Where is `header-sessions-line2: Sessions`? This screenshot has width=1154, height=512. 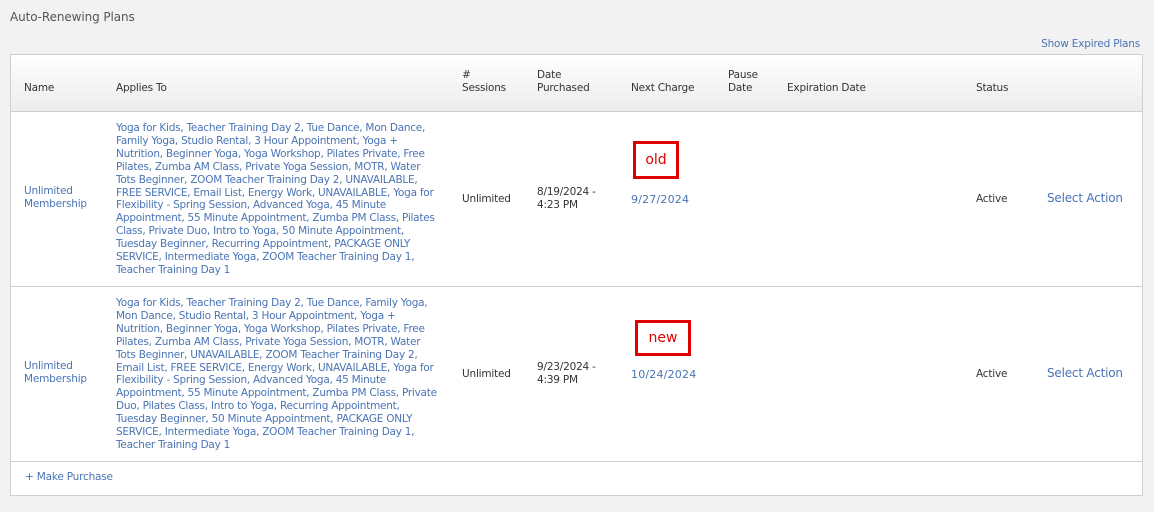 header-sessions-line2: Sessions is located at coordinates (484, 88).